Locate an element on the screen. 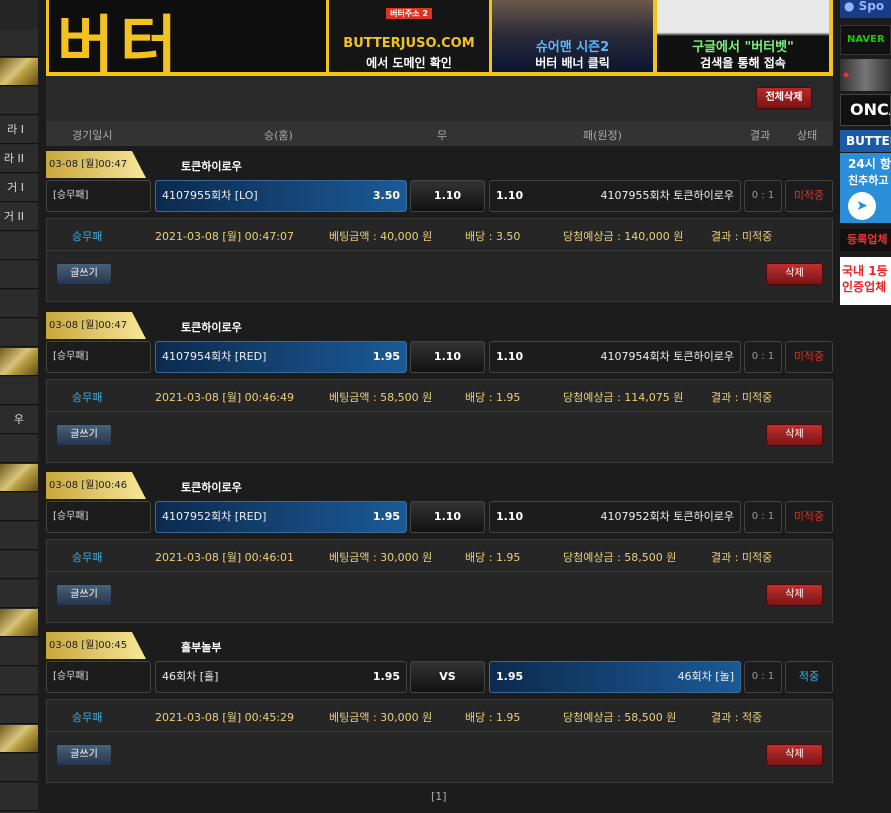 The height and width of the screenshot is (813, 891). ad-telegram: 24시 항 친추하고 ➤ is located at coordinates (865, 188).